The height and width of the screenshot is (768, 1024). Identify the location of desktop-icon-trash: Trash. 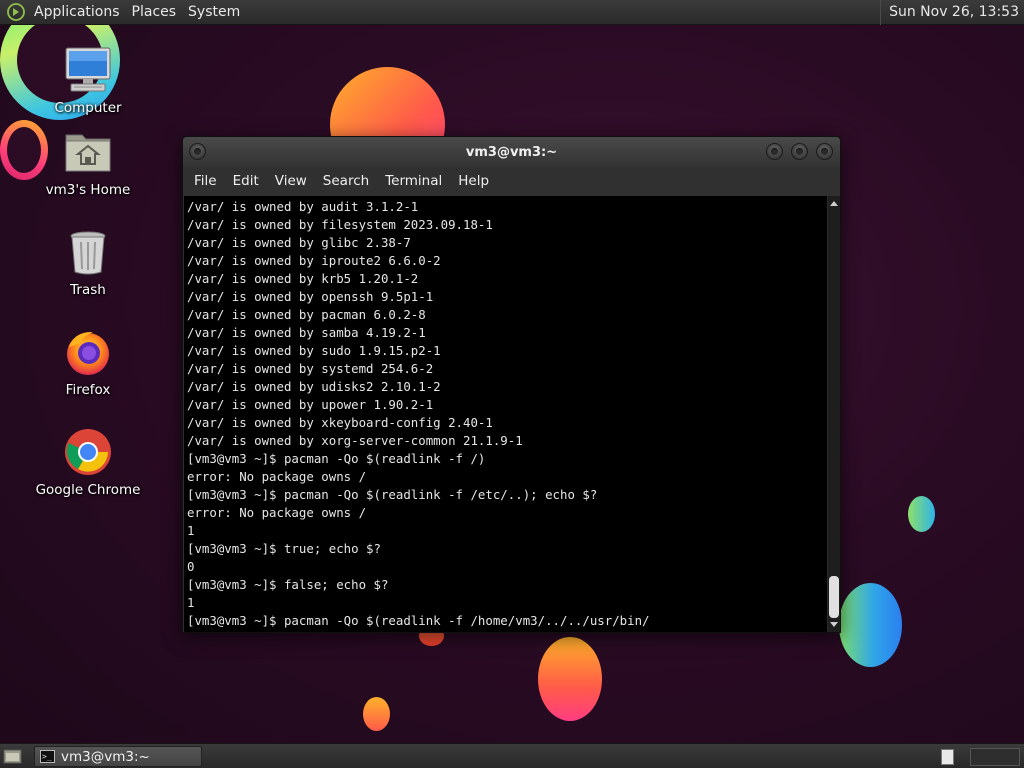
(88, 263).